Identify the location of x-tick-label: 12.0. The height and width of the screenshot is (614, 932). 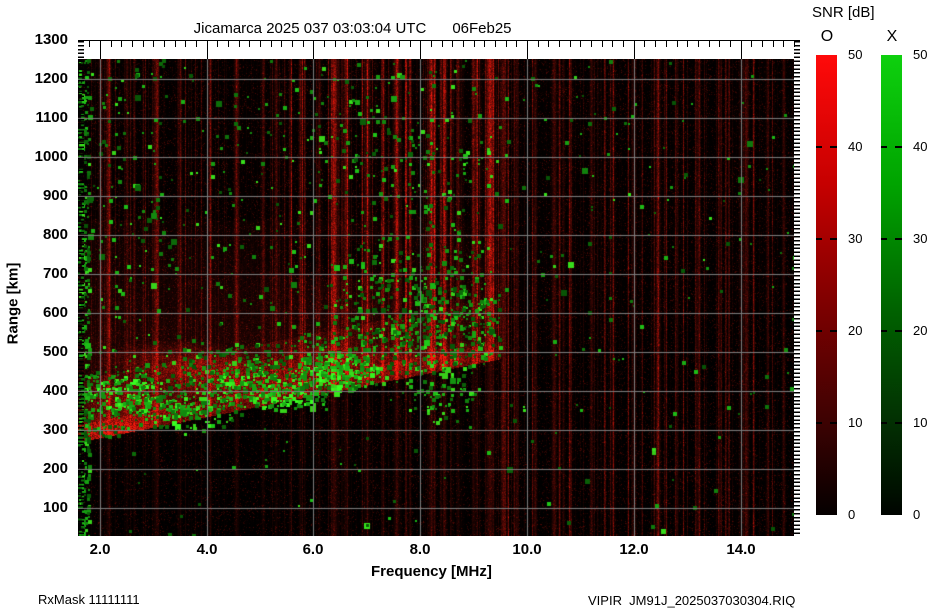
(634, 549).